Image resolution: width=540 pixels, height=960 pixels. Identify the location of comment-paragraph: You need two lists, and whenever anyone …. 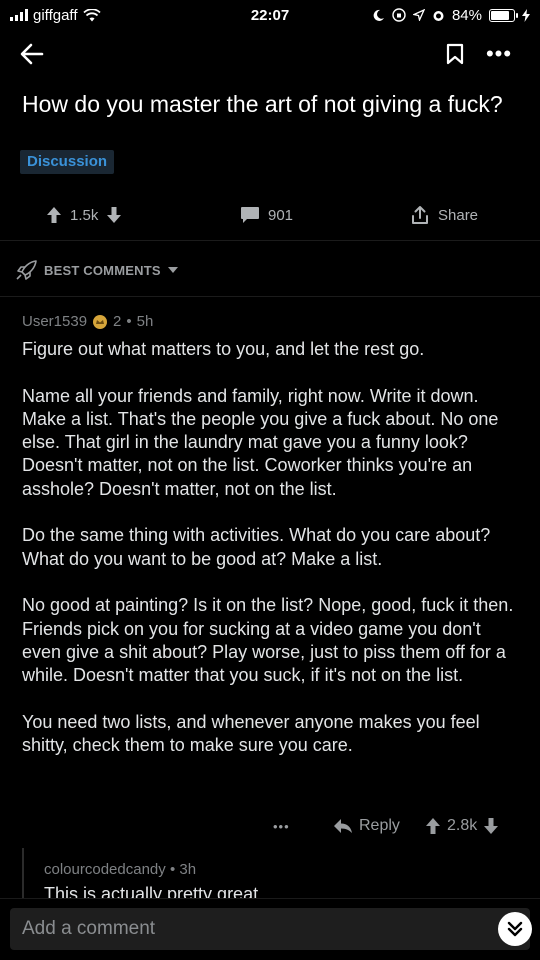
(251, 733).